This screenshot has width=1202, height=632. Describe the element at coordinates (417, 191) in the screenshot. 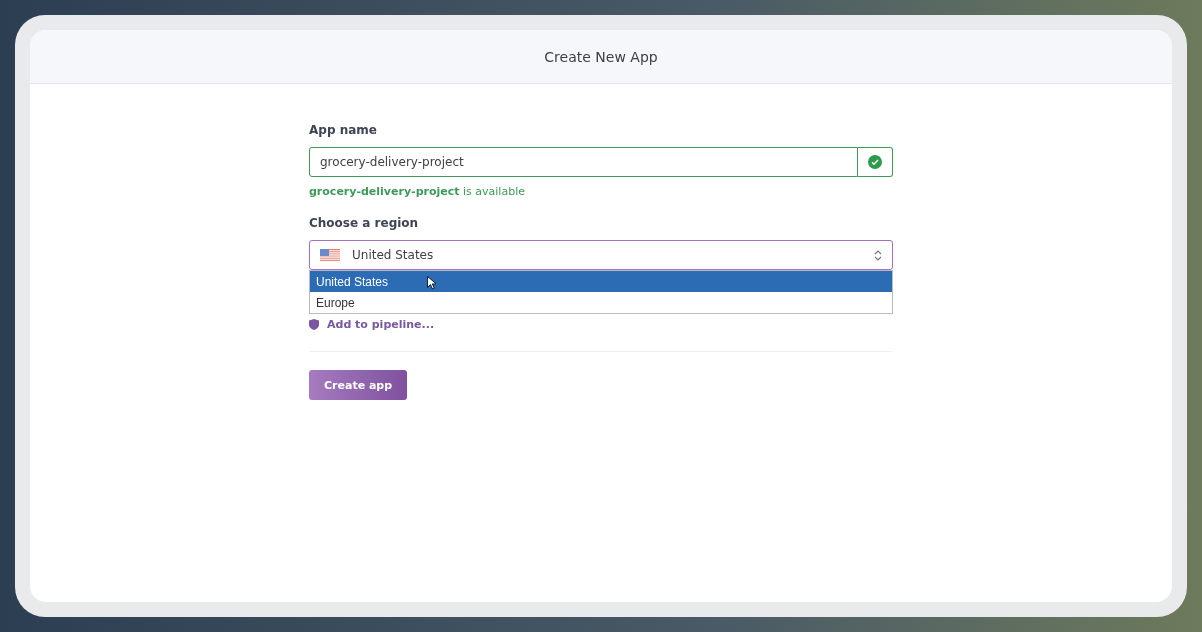

I see `availability-message: grocery-delivery-project is available` at that location.